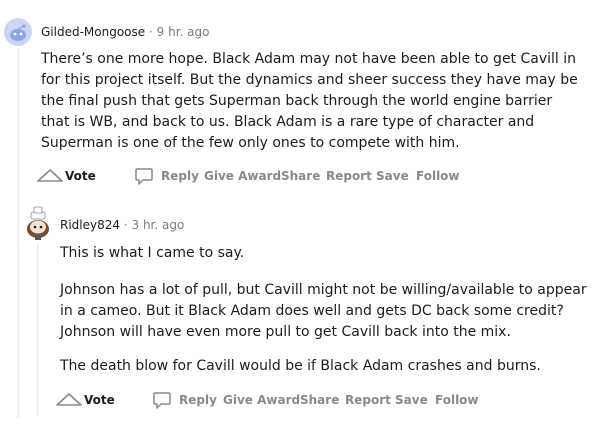  What do you see at coordinates (122, 225) in the screenshot?
I see `comment-meta: Ridley824 · 3 hr. ago` at bounding box center [122, 225].